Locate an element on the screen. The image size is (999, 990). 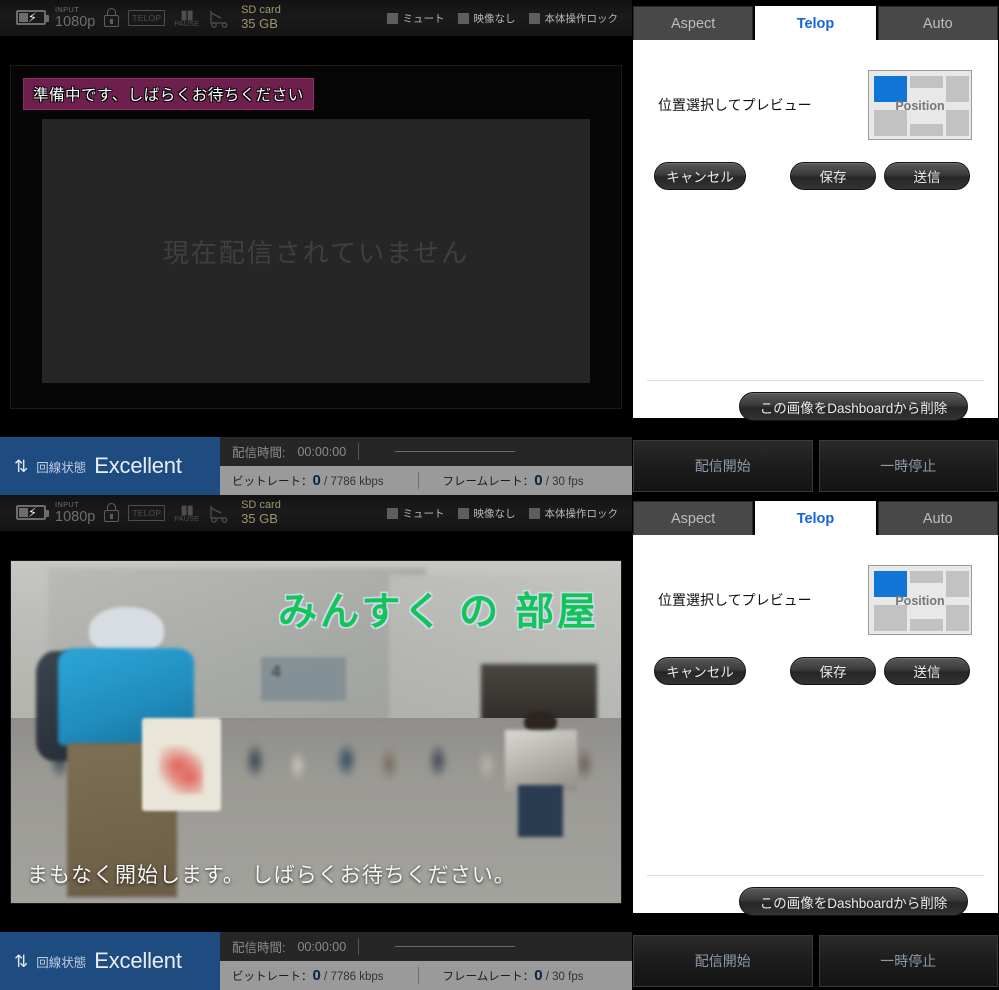
no-stream-placeholder: 現在配信されていません is located at coordinates (316, 251).